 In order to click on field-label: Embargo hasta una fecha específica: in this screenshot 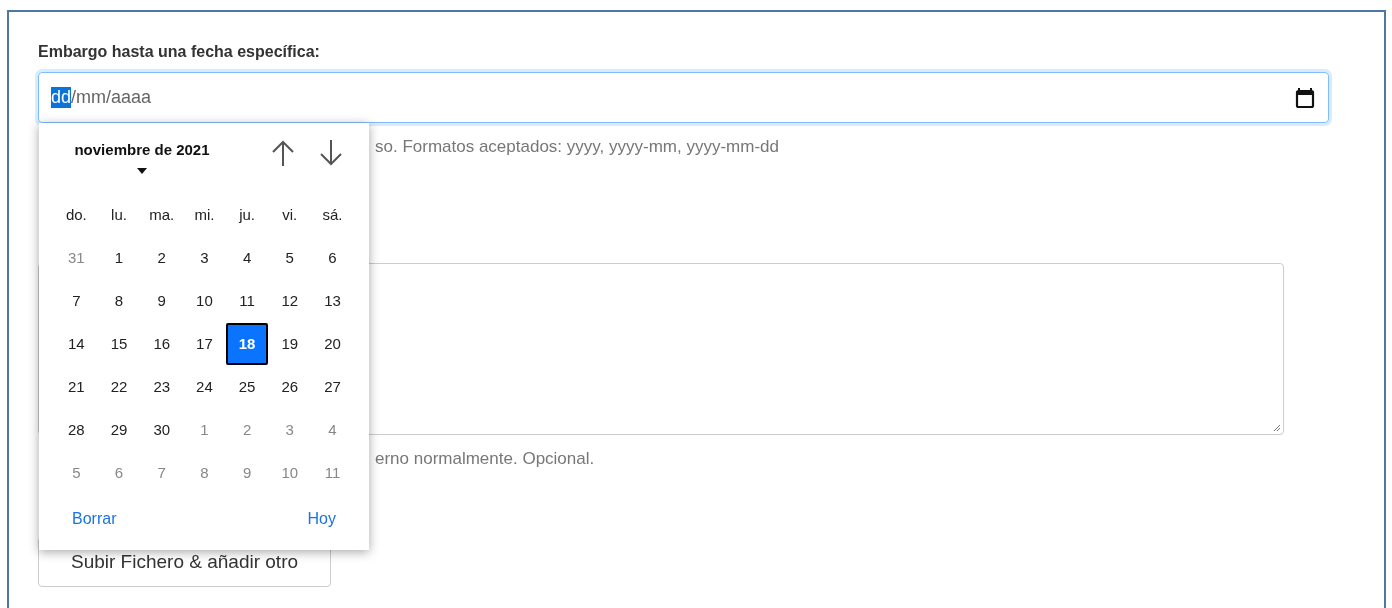, I will do `click(179, 52)`.